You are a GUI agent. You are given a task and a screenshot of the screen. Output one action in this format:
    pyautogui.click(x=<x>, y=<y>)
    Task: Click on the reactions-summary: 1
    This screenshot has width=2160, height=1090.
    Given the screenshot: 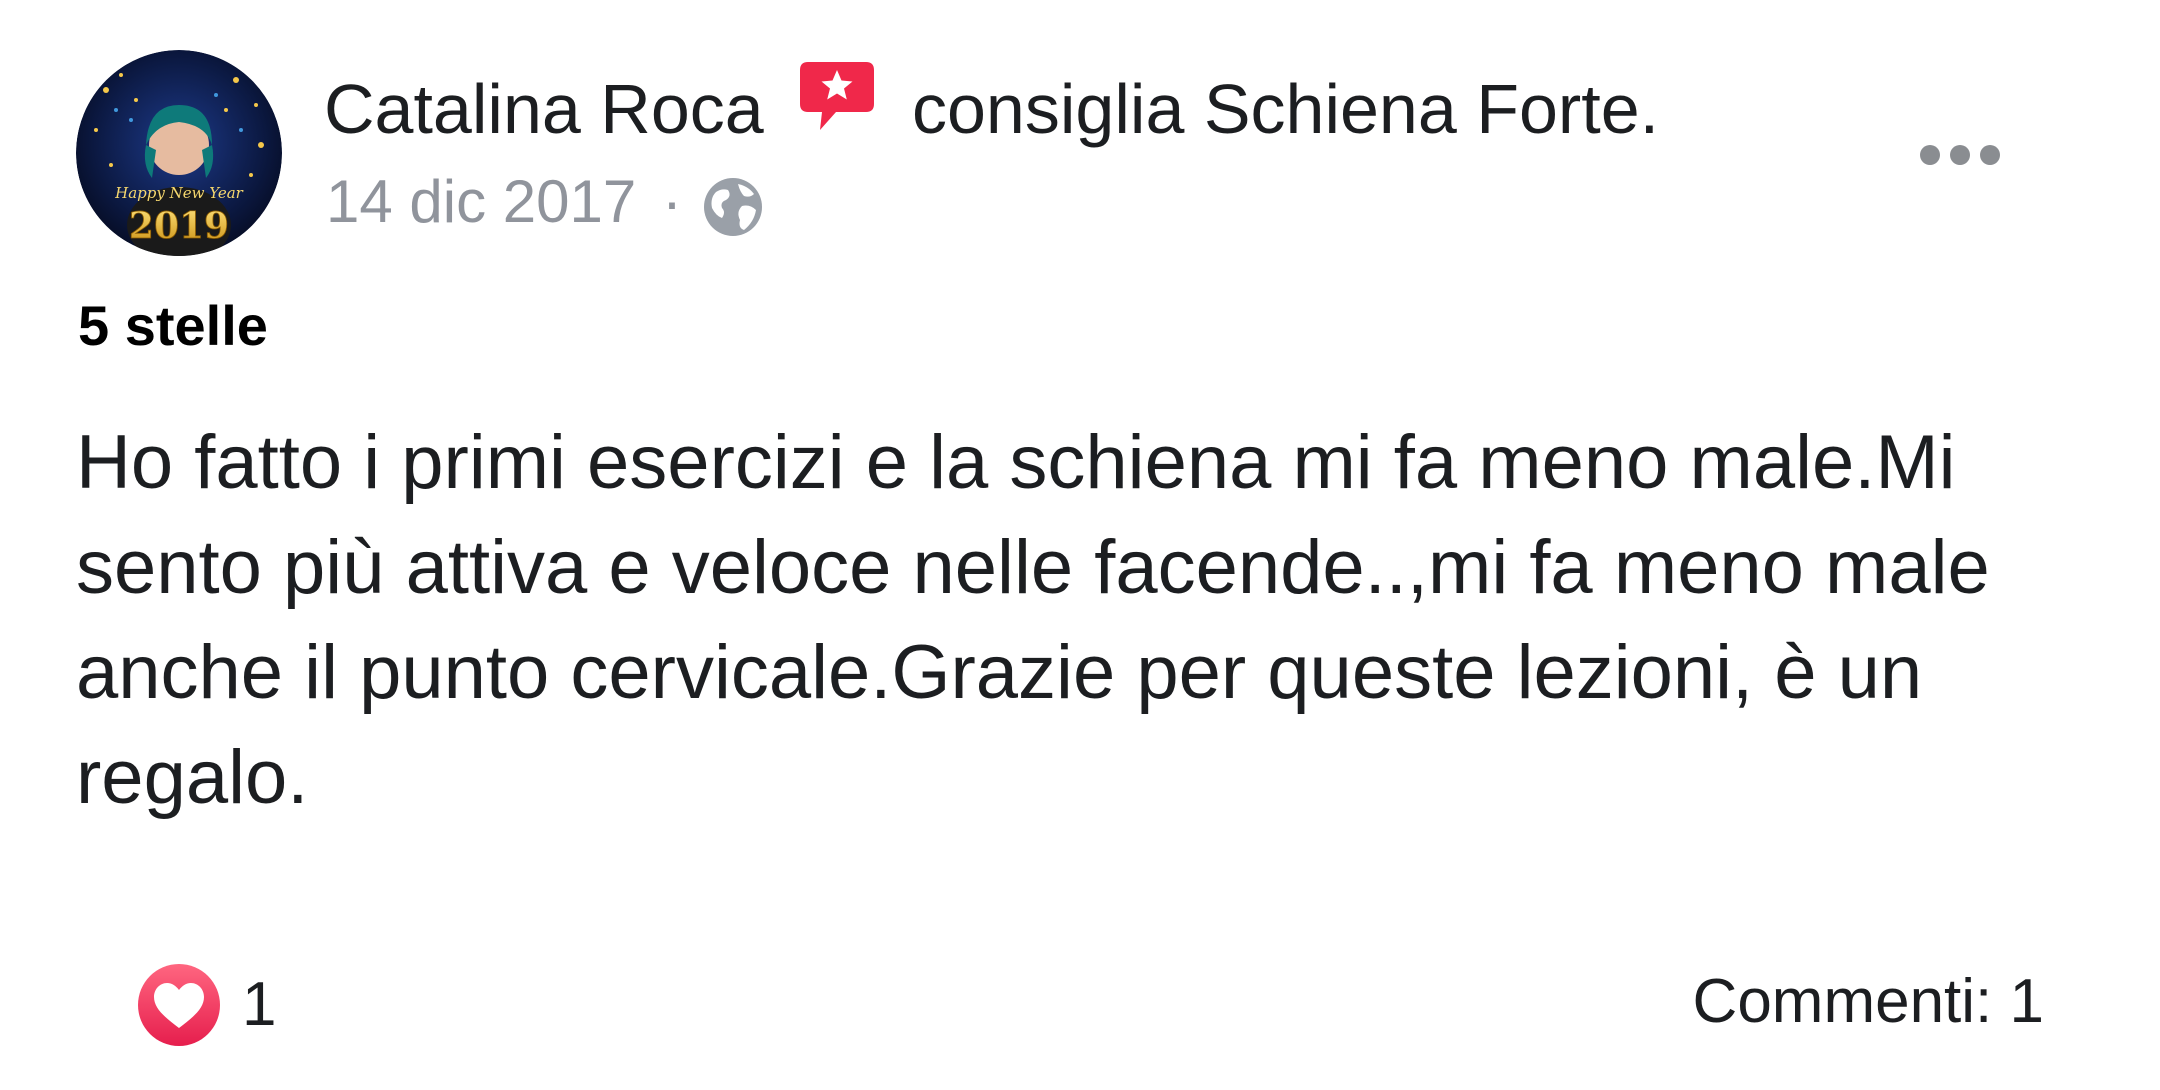 What is the action you would take?
    pyautogui.click(x=206, y=1005)
    